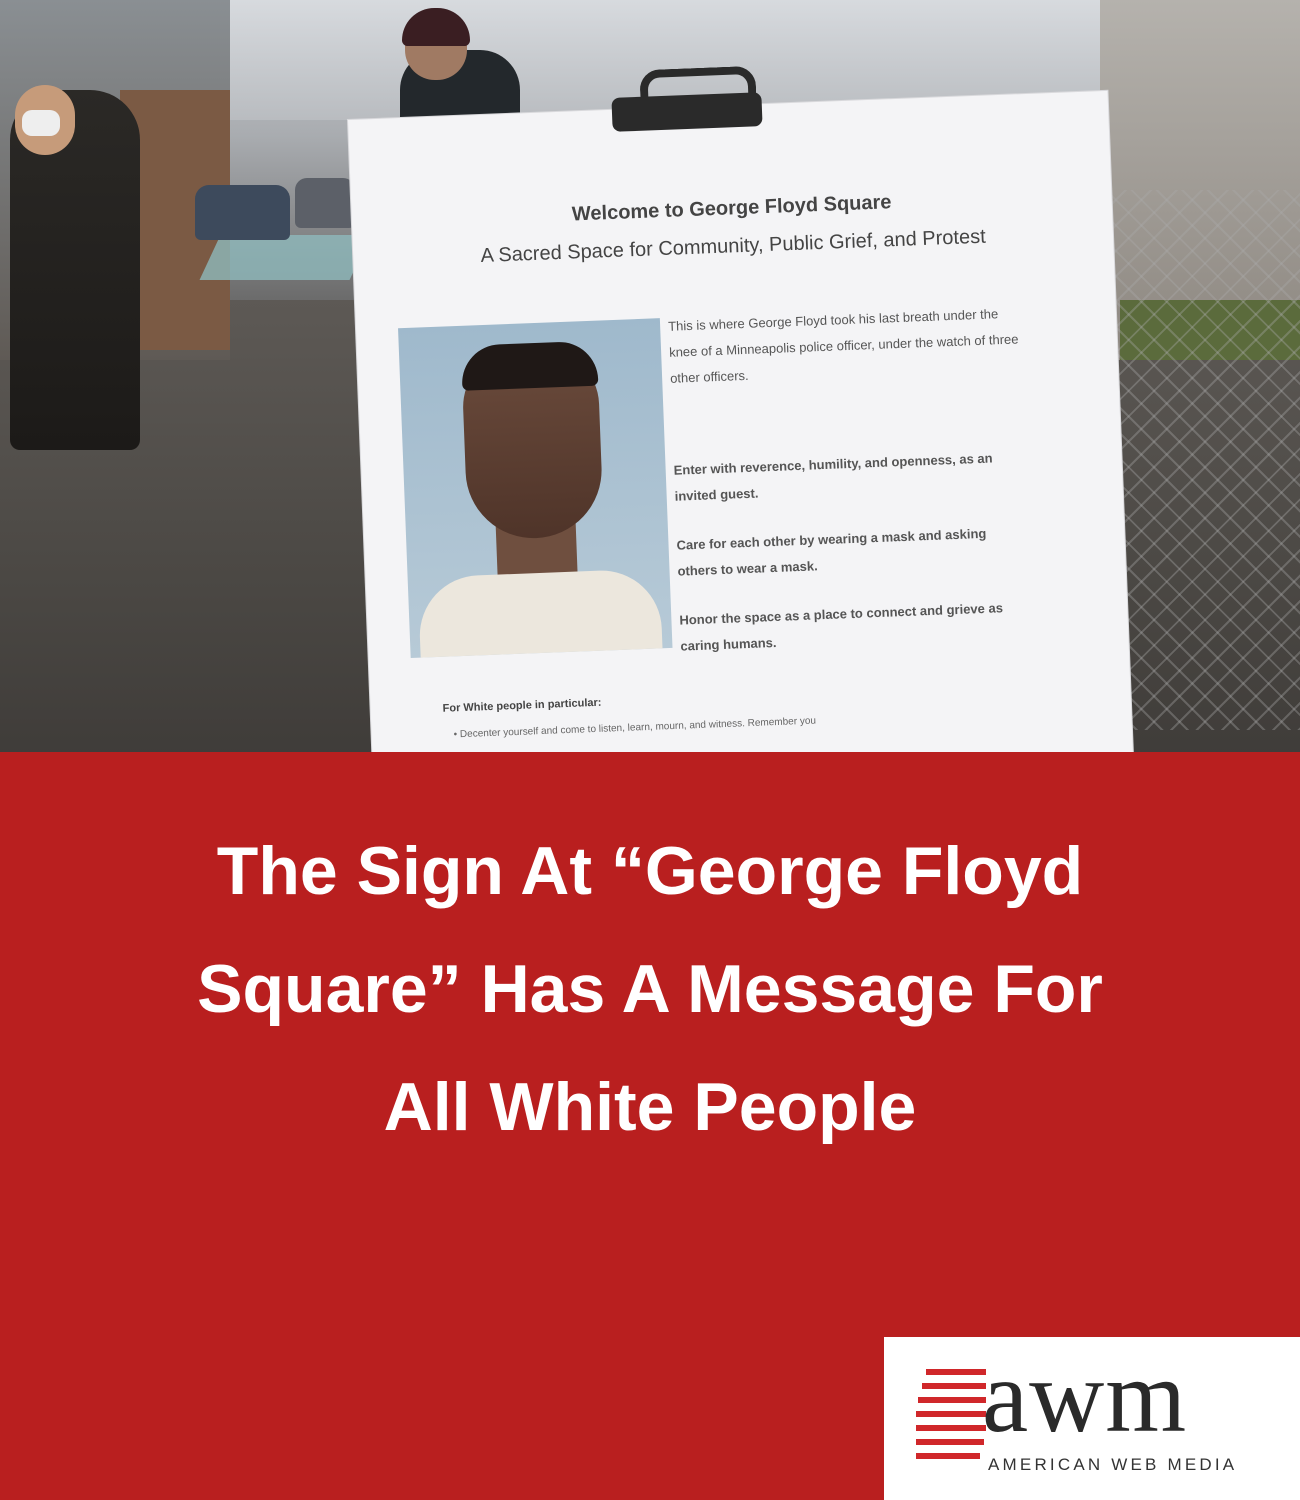 The height and width of the screenshot is (1500, 1300). I want to click on sign-section-heading: For White people in particular:, so click(522, 705).